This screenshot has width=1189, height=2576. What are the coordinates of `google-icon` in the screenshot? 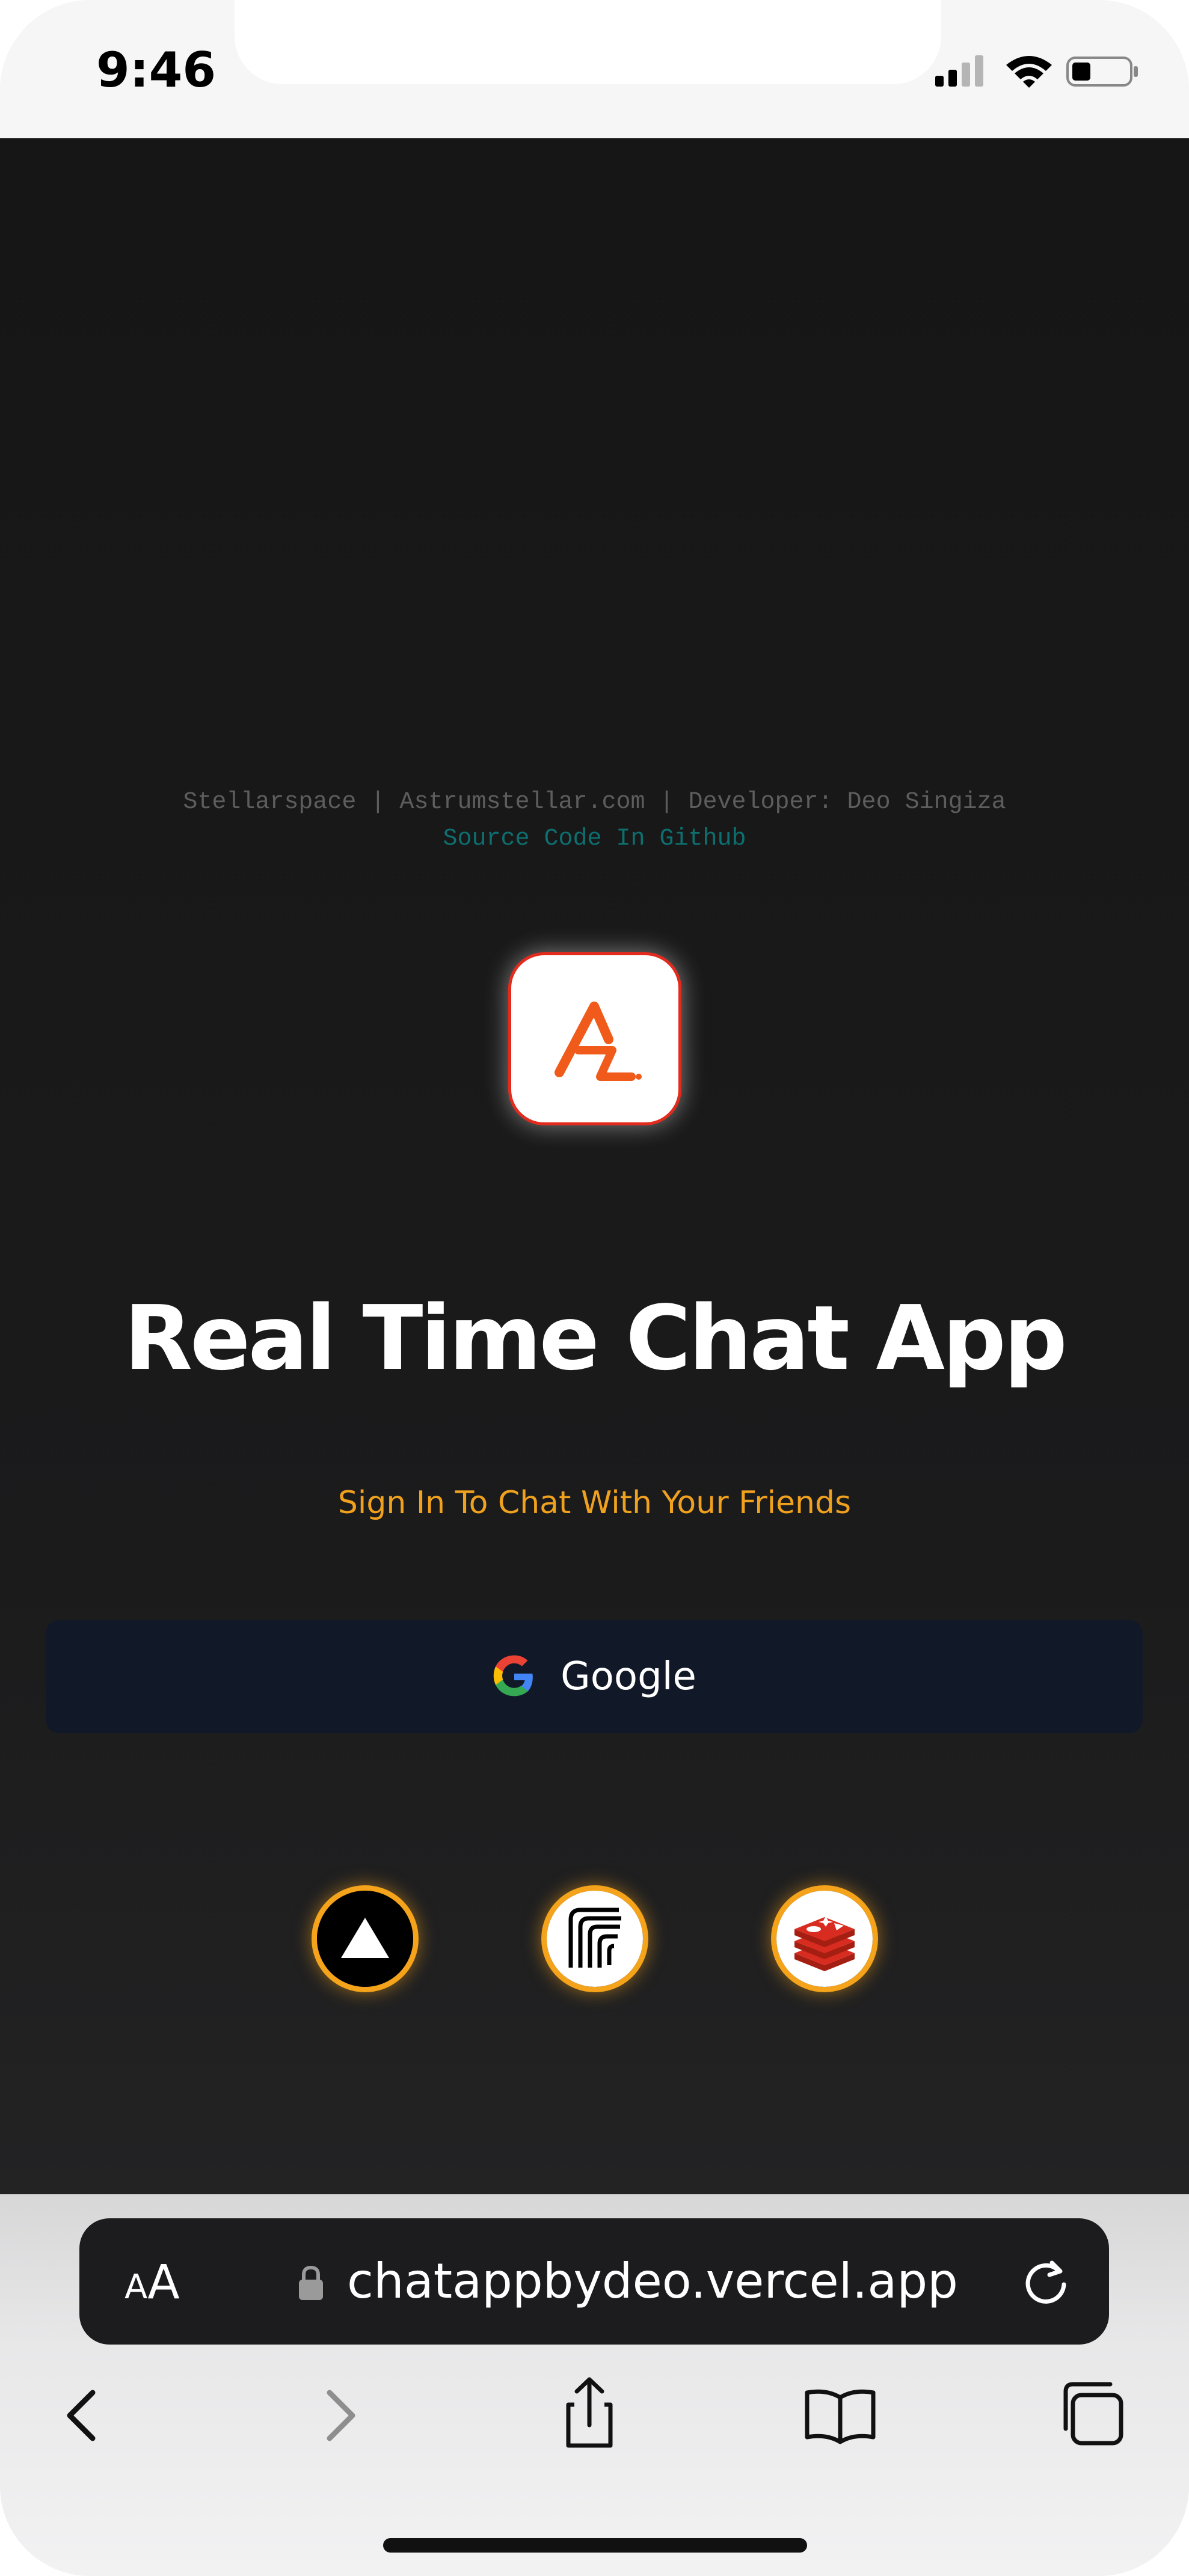 It's located at (513, 1675).